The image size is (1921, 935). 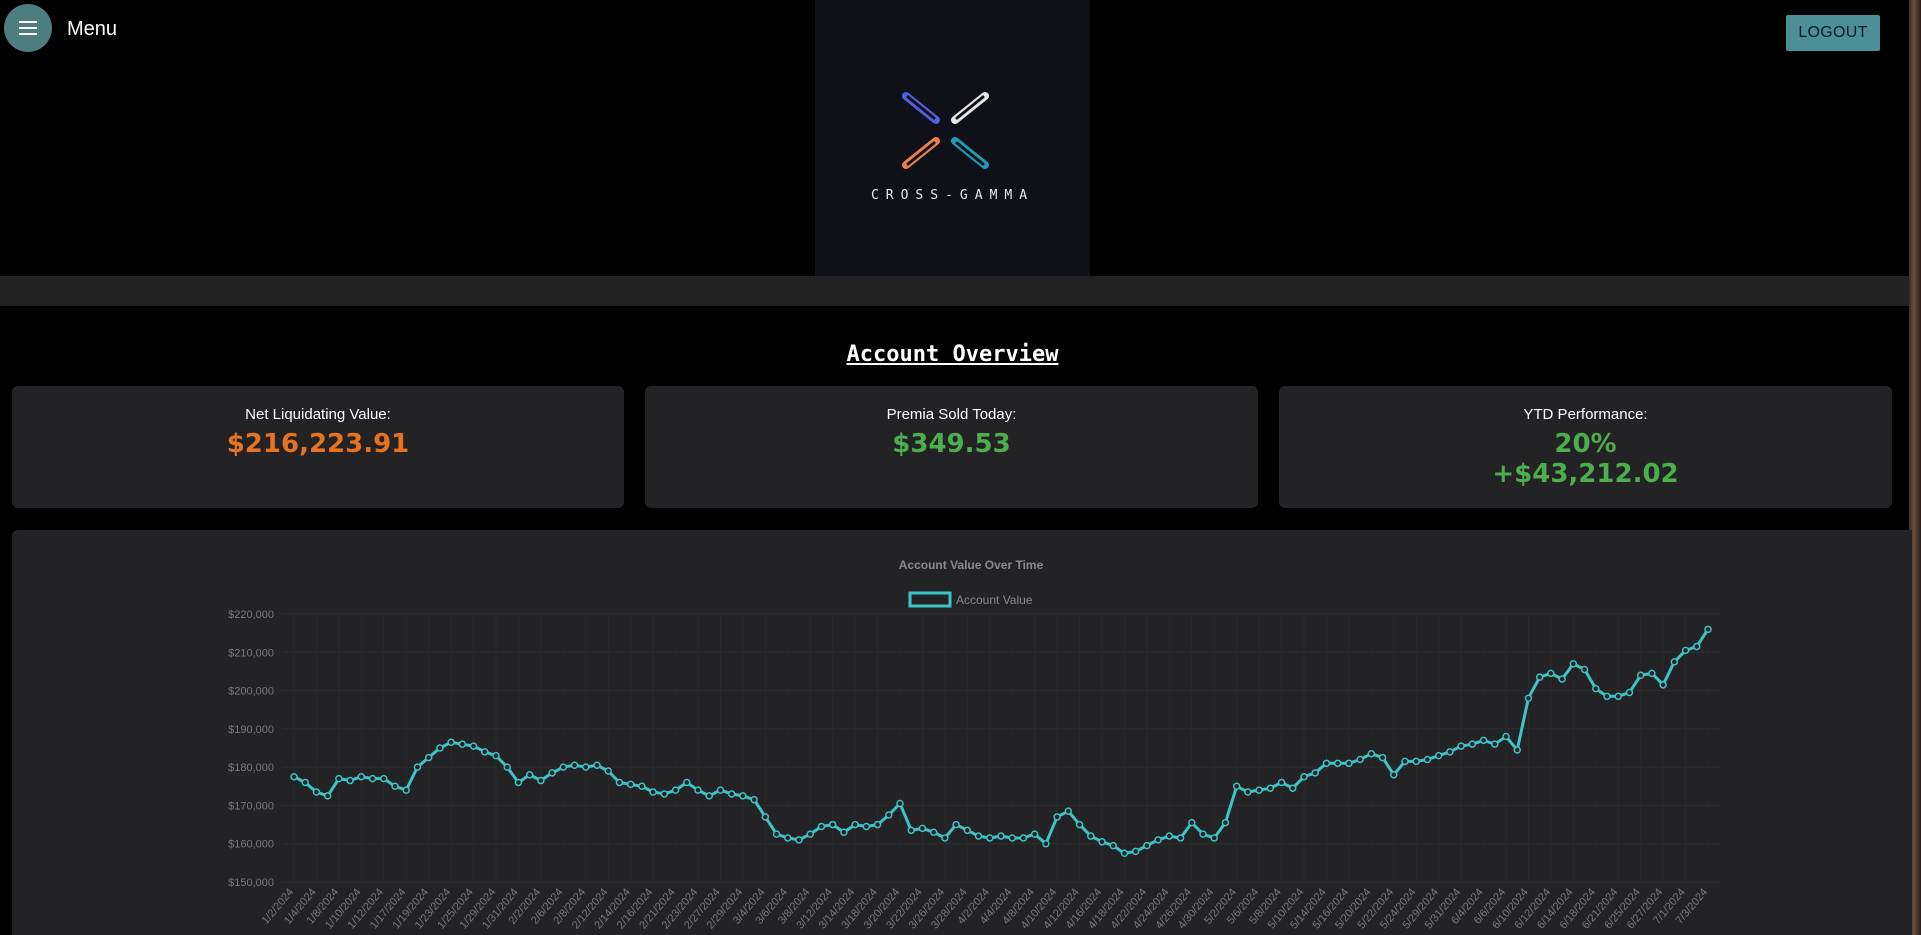 What do you see at coordinates (1833, 33) in the screenshot?
I see `logout-button: LOGOUT` at bounding box center [1833, 33].